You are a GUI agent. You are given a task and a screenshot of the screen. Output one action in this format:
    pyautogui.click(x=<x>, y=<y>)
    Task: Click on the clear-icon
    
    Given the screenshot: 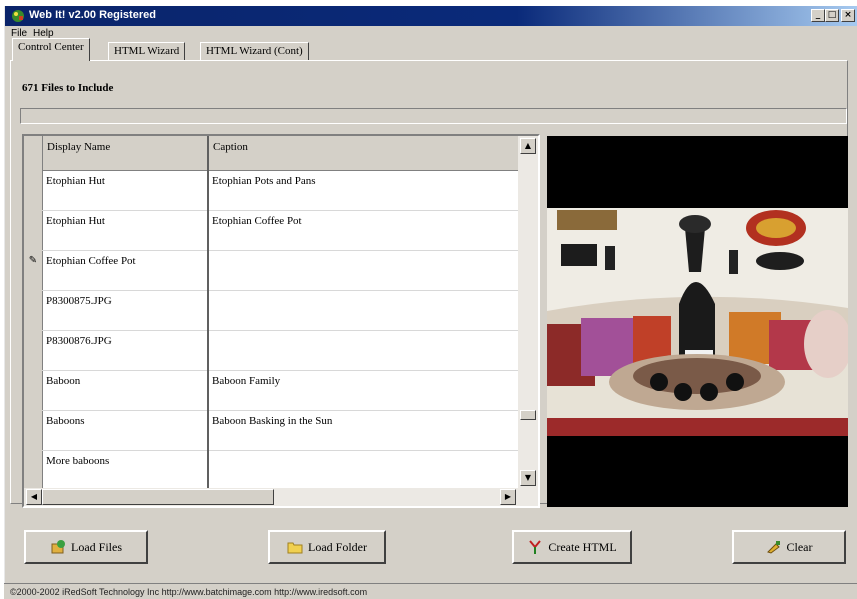 What is the action you would take?
    pyautogui.click(x=773, y=547)
    